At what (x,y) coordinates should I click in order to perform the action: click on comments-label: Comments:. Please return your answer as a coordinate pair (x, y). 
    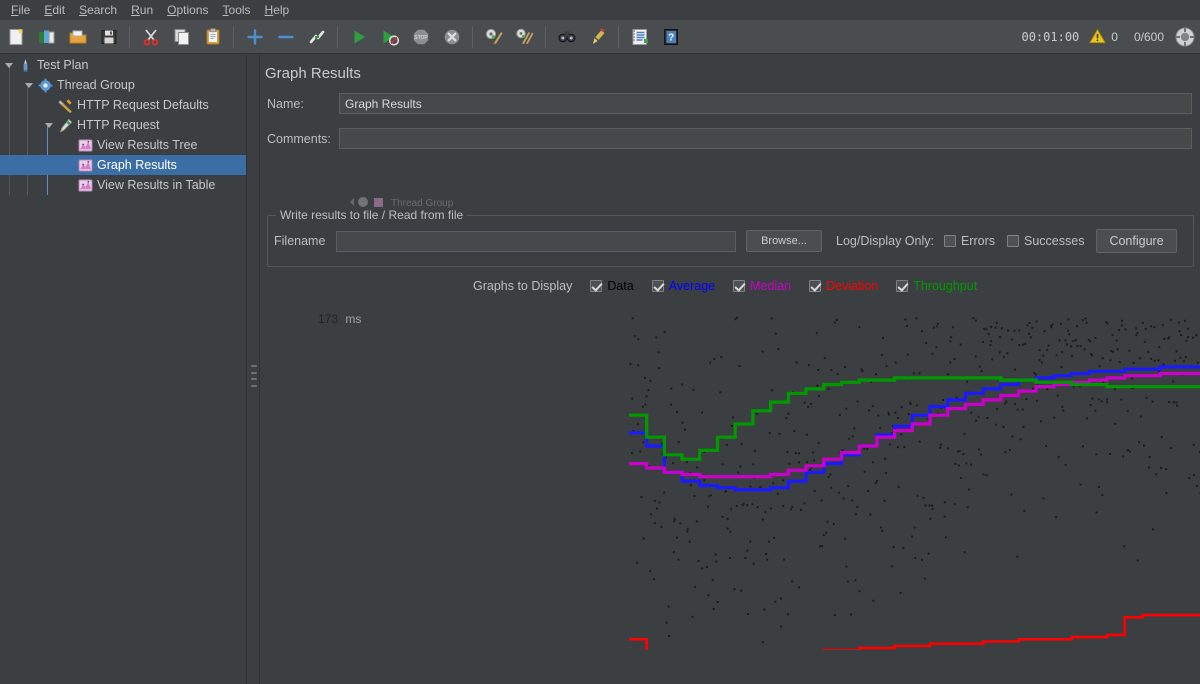
    Looking at the image, I should click on (299, 138).